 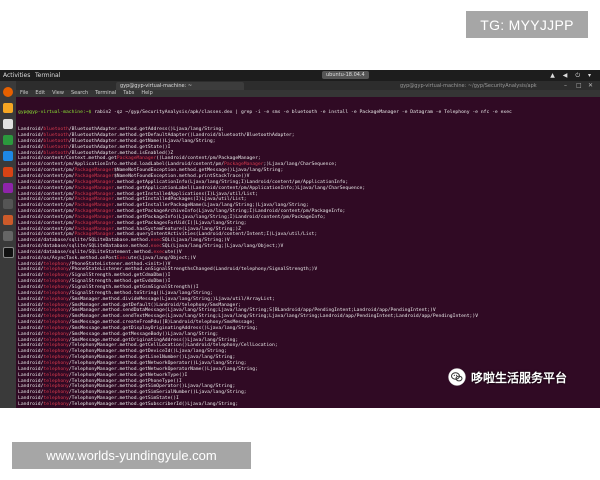 What do you see at coordinates (122, 258) in the screenshot?
I see `match-highlight: Exec` at bounding box center [122, 258].